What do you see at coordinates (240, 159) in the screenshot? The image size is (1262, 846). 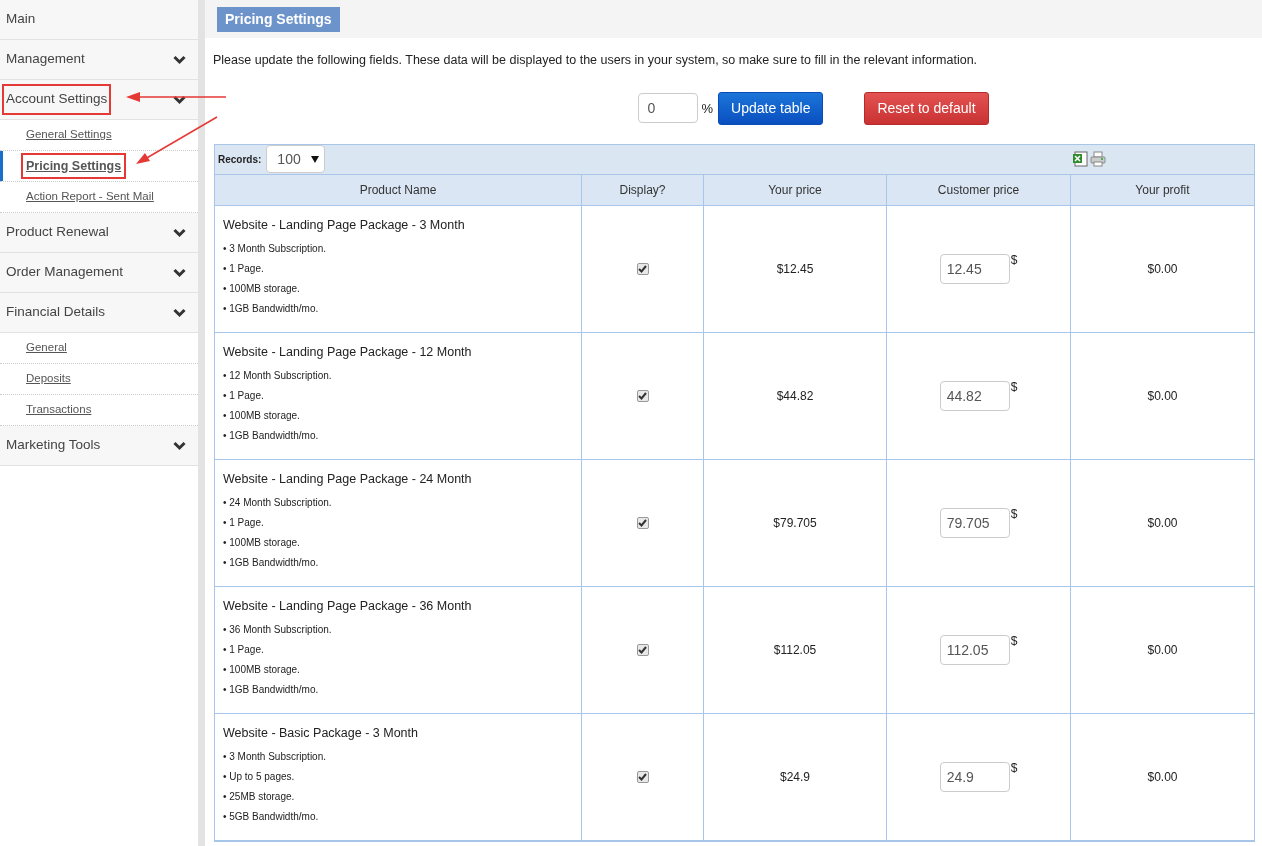 I see `records-label: Records:` at bounding box center [240, 159].